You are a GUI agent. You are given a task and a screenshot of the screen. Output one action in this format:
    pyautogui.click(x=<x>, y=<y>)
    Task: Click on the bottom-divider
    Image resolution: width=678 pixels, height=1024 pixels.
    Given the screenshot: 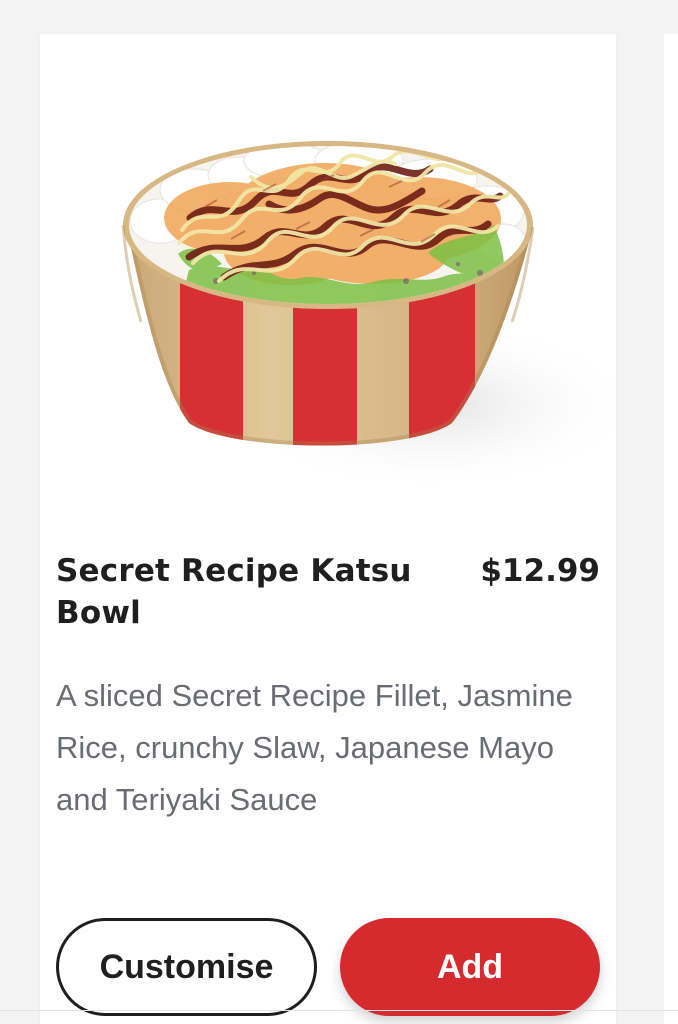 What is the action you would take?
    pyautogui.click(x=339, y=1010)
    